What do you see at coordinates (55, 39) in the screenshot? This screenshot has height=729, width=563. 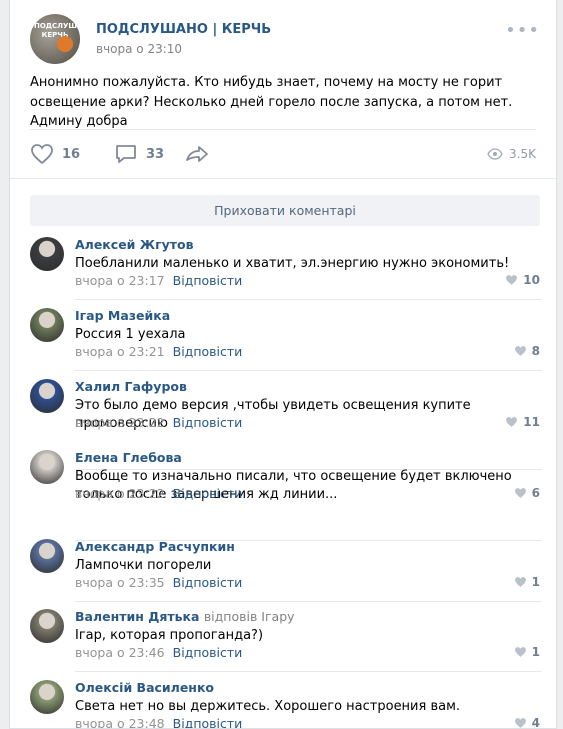 I see `group-avatar: ПОДСЛУШАНО КЕРЧЬ` at bounding box center [55, 39].